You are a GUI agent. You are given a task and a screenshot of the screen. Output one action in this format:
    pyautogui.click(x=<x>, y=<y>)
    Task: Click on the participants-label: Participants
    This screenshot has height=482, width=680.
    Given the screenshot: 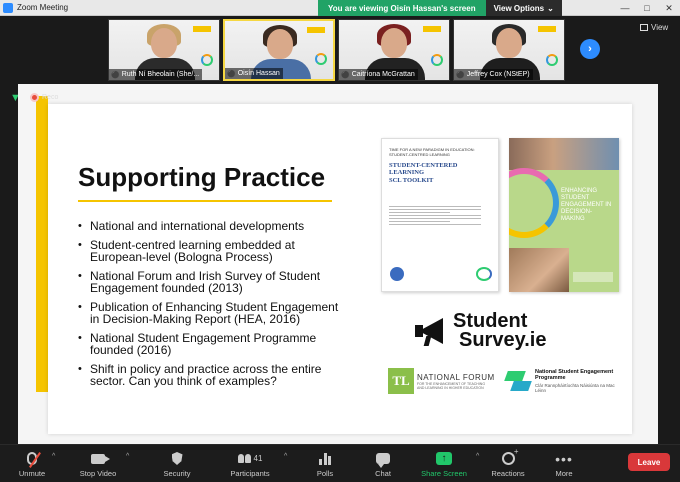 What is the action you would take?
    pyautogui.click(x=250, y=473)
    